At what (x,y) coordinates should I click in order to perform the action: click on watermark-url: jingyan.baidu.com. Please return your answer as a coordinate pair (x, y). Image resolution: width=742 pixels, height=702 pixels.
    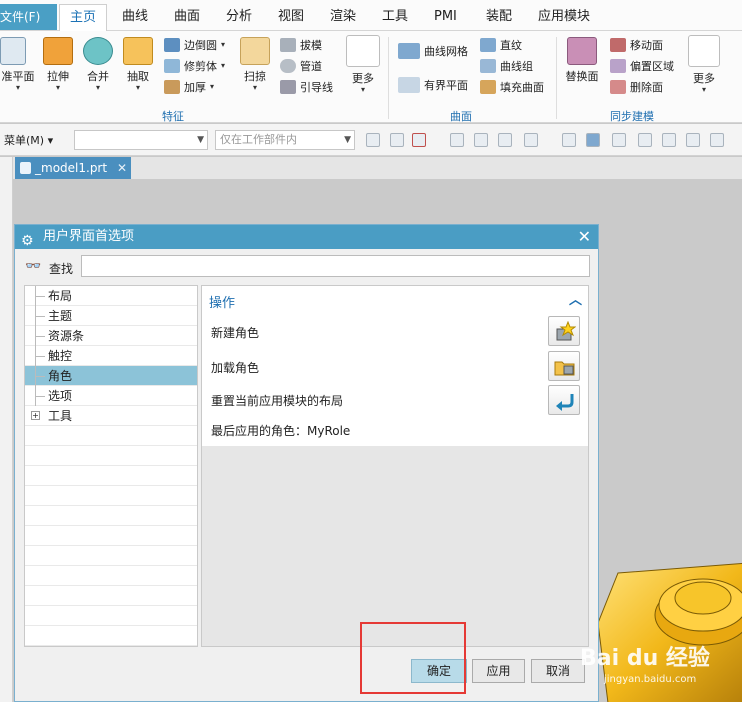
    Looking at the image, I should click on (650, 679).